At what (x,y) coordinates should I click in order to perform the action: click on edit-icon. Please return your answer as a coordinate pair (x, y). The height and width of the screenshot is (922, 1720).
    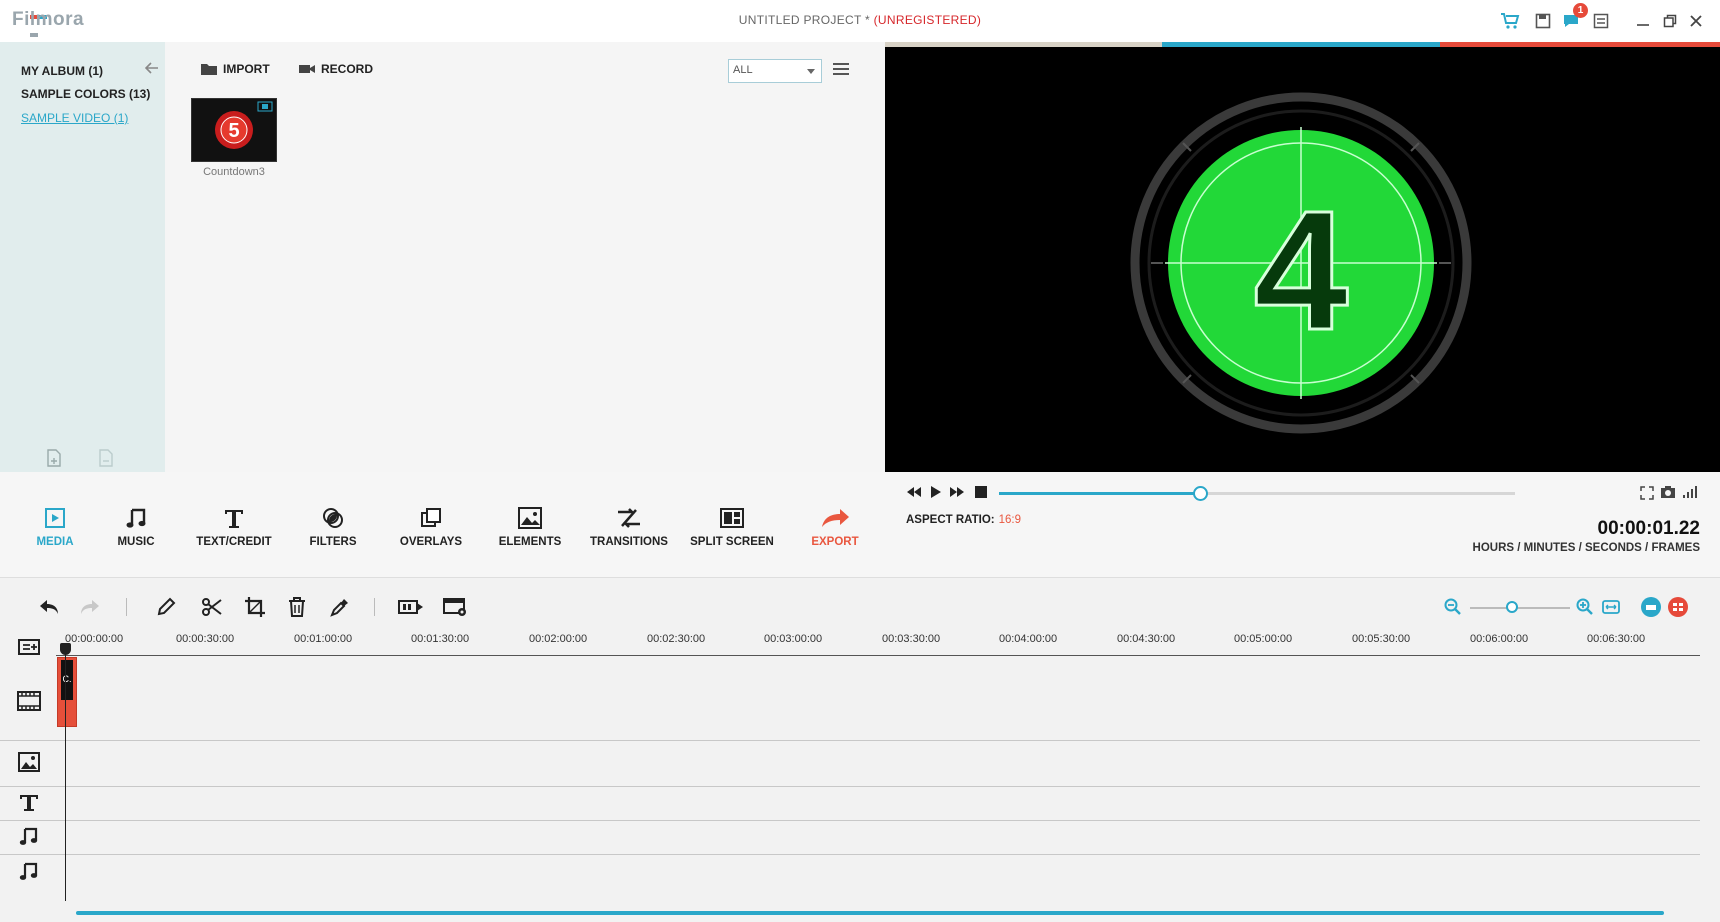
    Looking at the image, I should click on (166, 607).